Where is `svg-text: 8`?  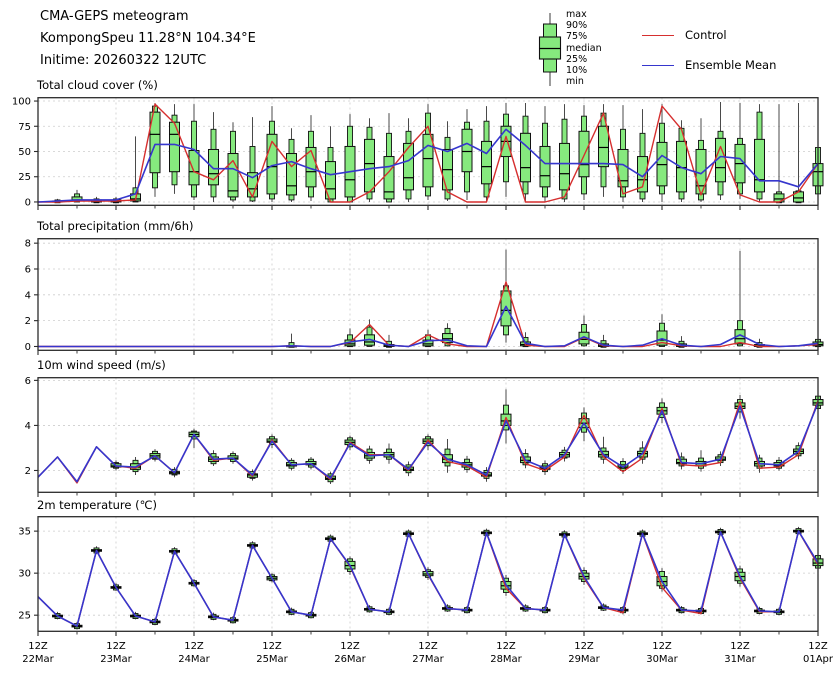
svg-text: 8 is located at coordinates (28, 244).